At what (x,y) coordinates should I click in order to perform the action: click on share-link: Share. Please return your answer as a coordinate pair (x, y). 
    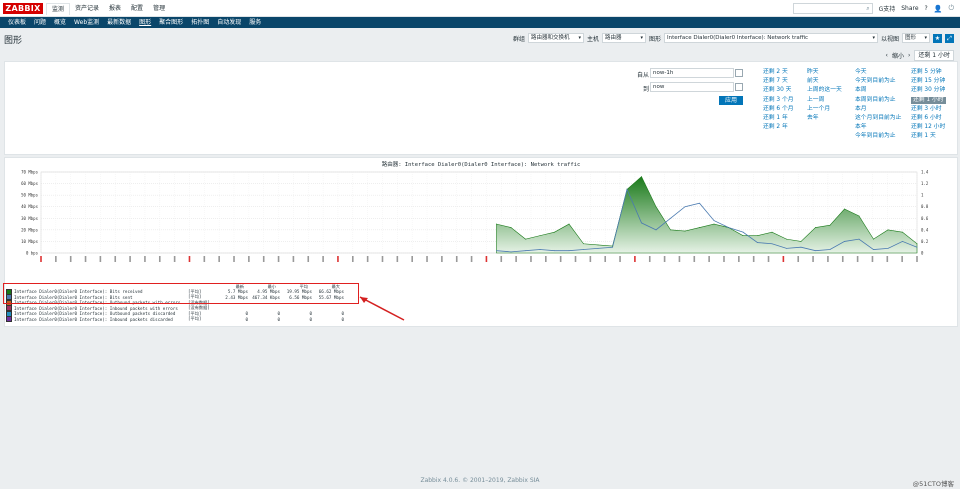
    Looking at the image, I should click on (909, 8).